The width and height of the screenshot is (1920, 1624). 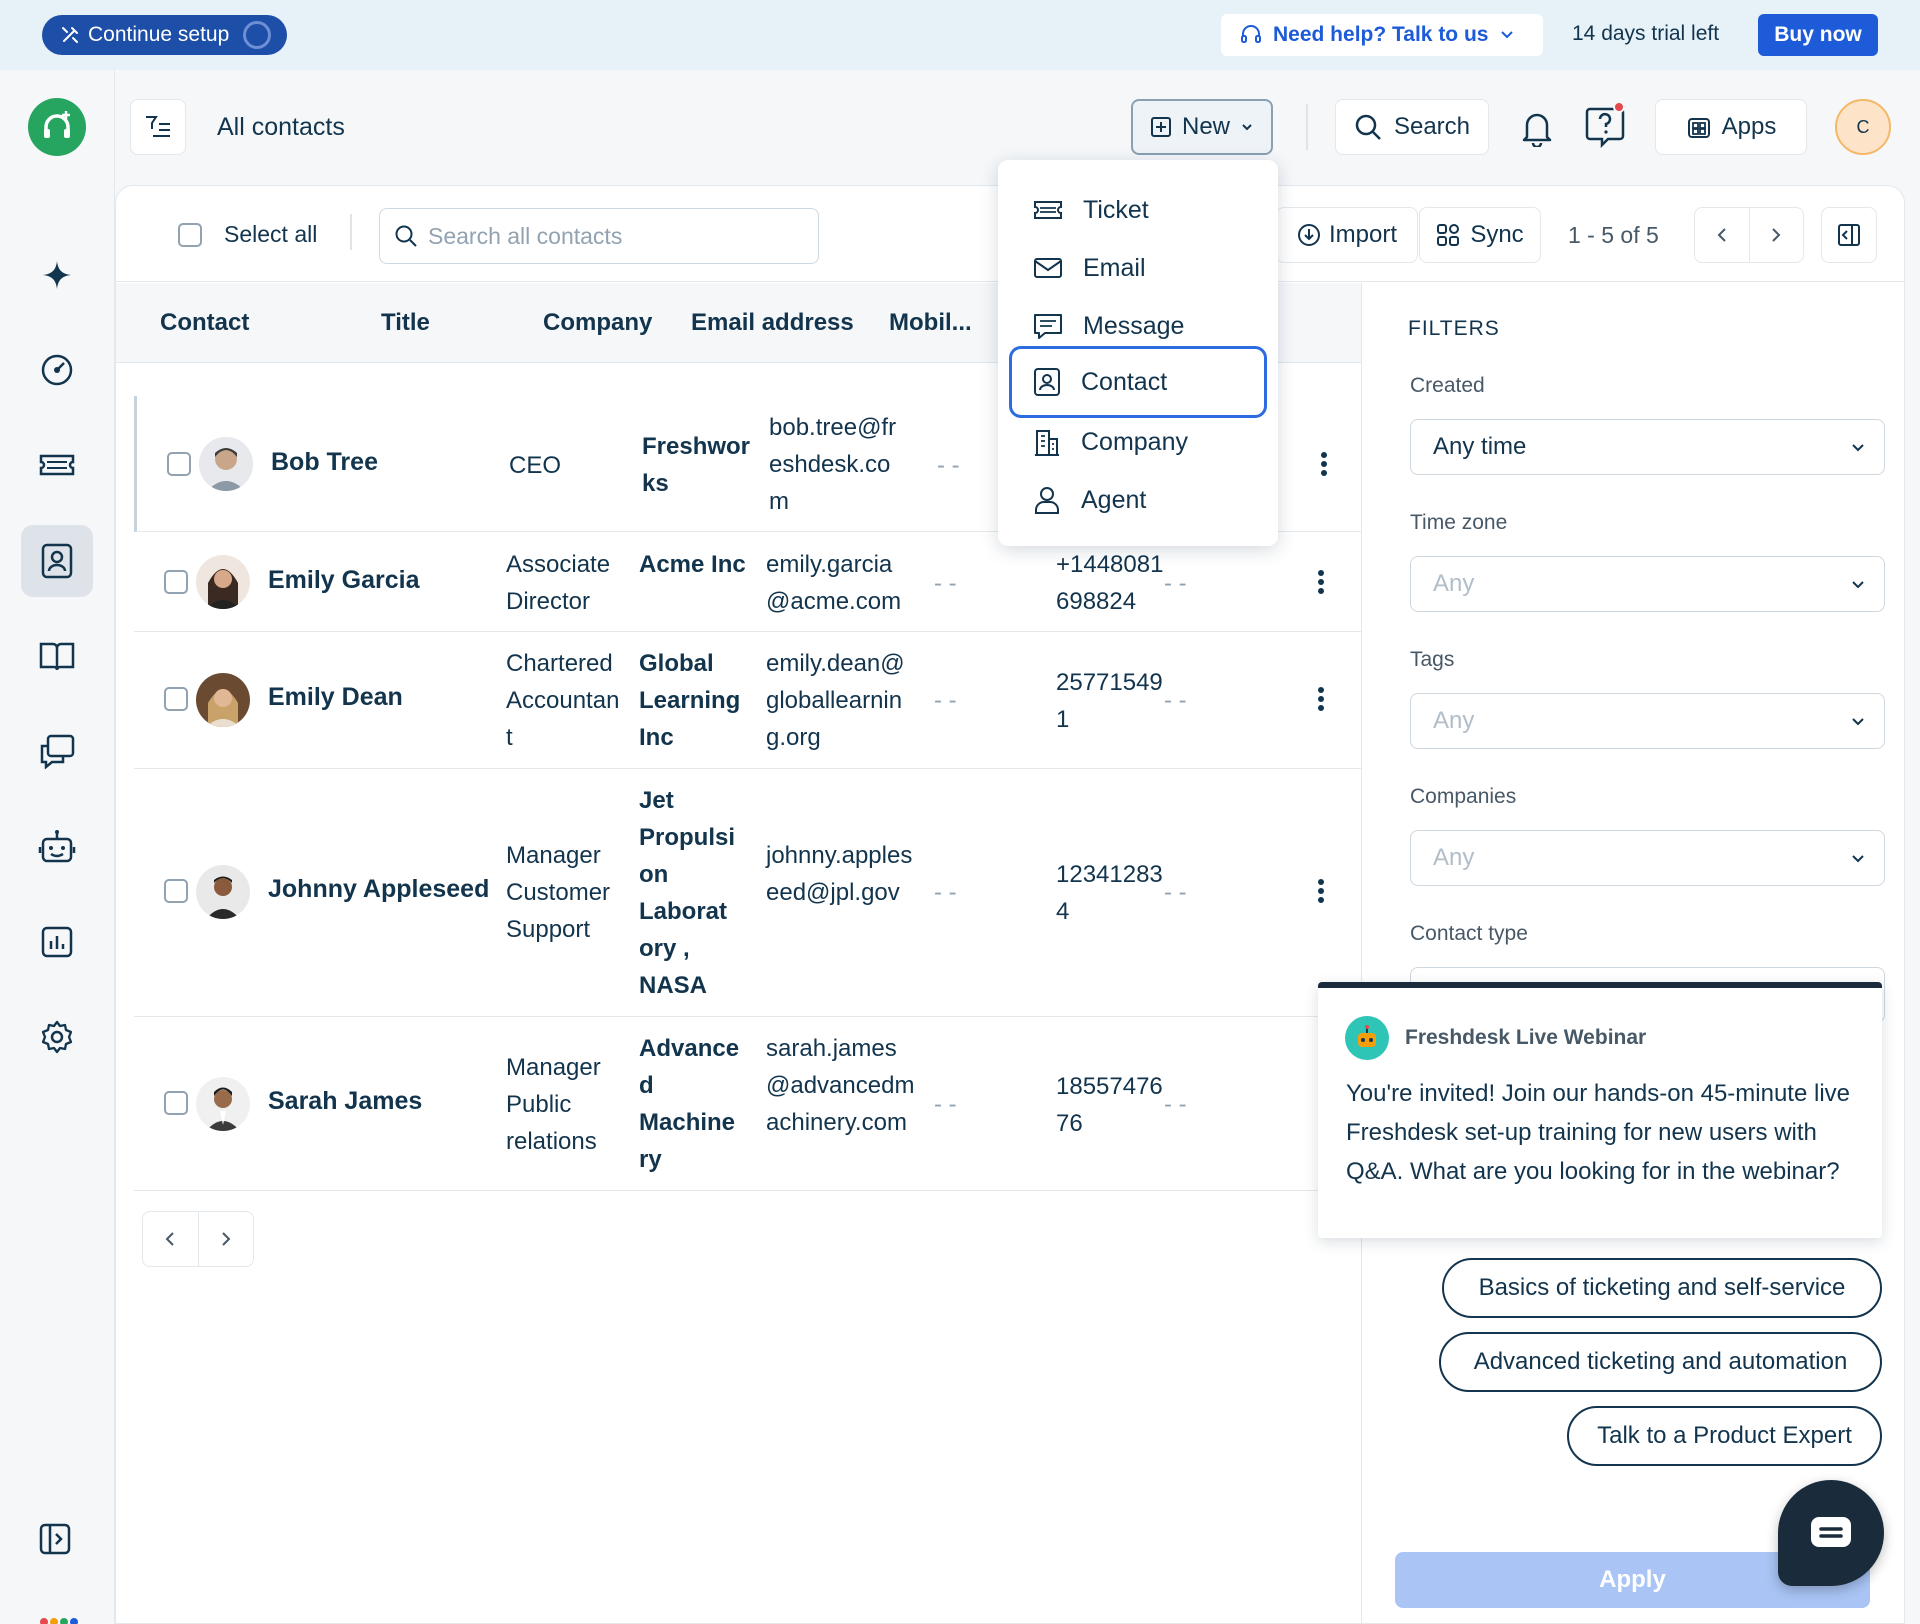 I want to click on reports-icon, so click(x=57, y=942).